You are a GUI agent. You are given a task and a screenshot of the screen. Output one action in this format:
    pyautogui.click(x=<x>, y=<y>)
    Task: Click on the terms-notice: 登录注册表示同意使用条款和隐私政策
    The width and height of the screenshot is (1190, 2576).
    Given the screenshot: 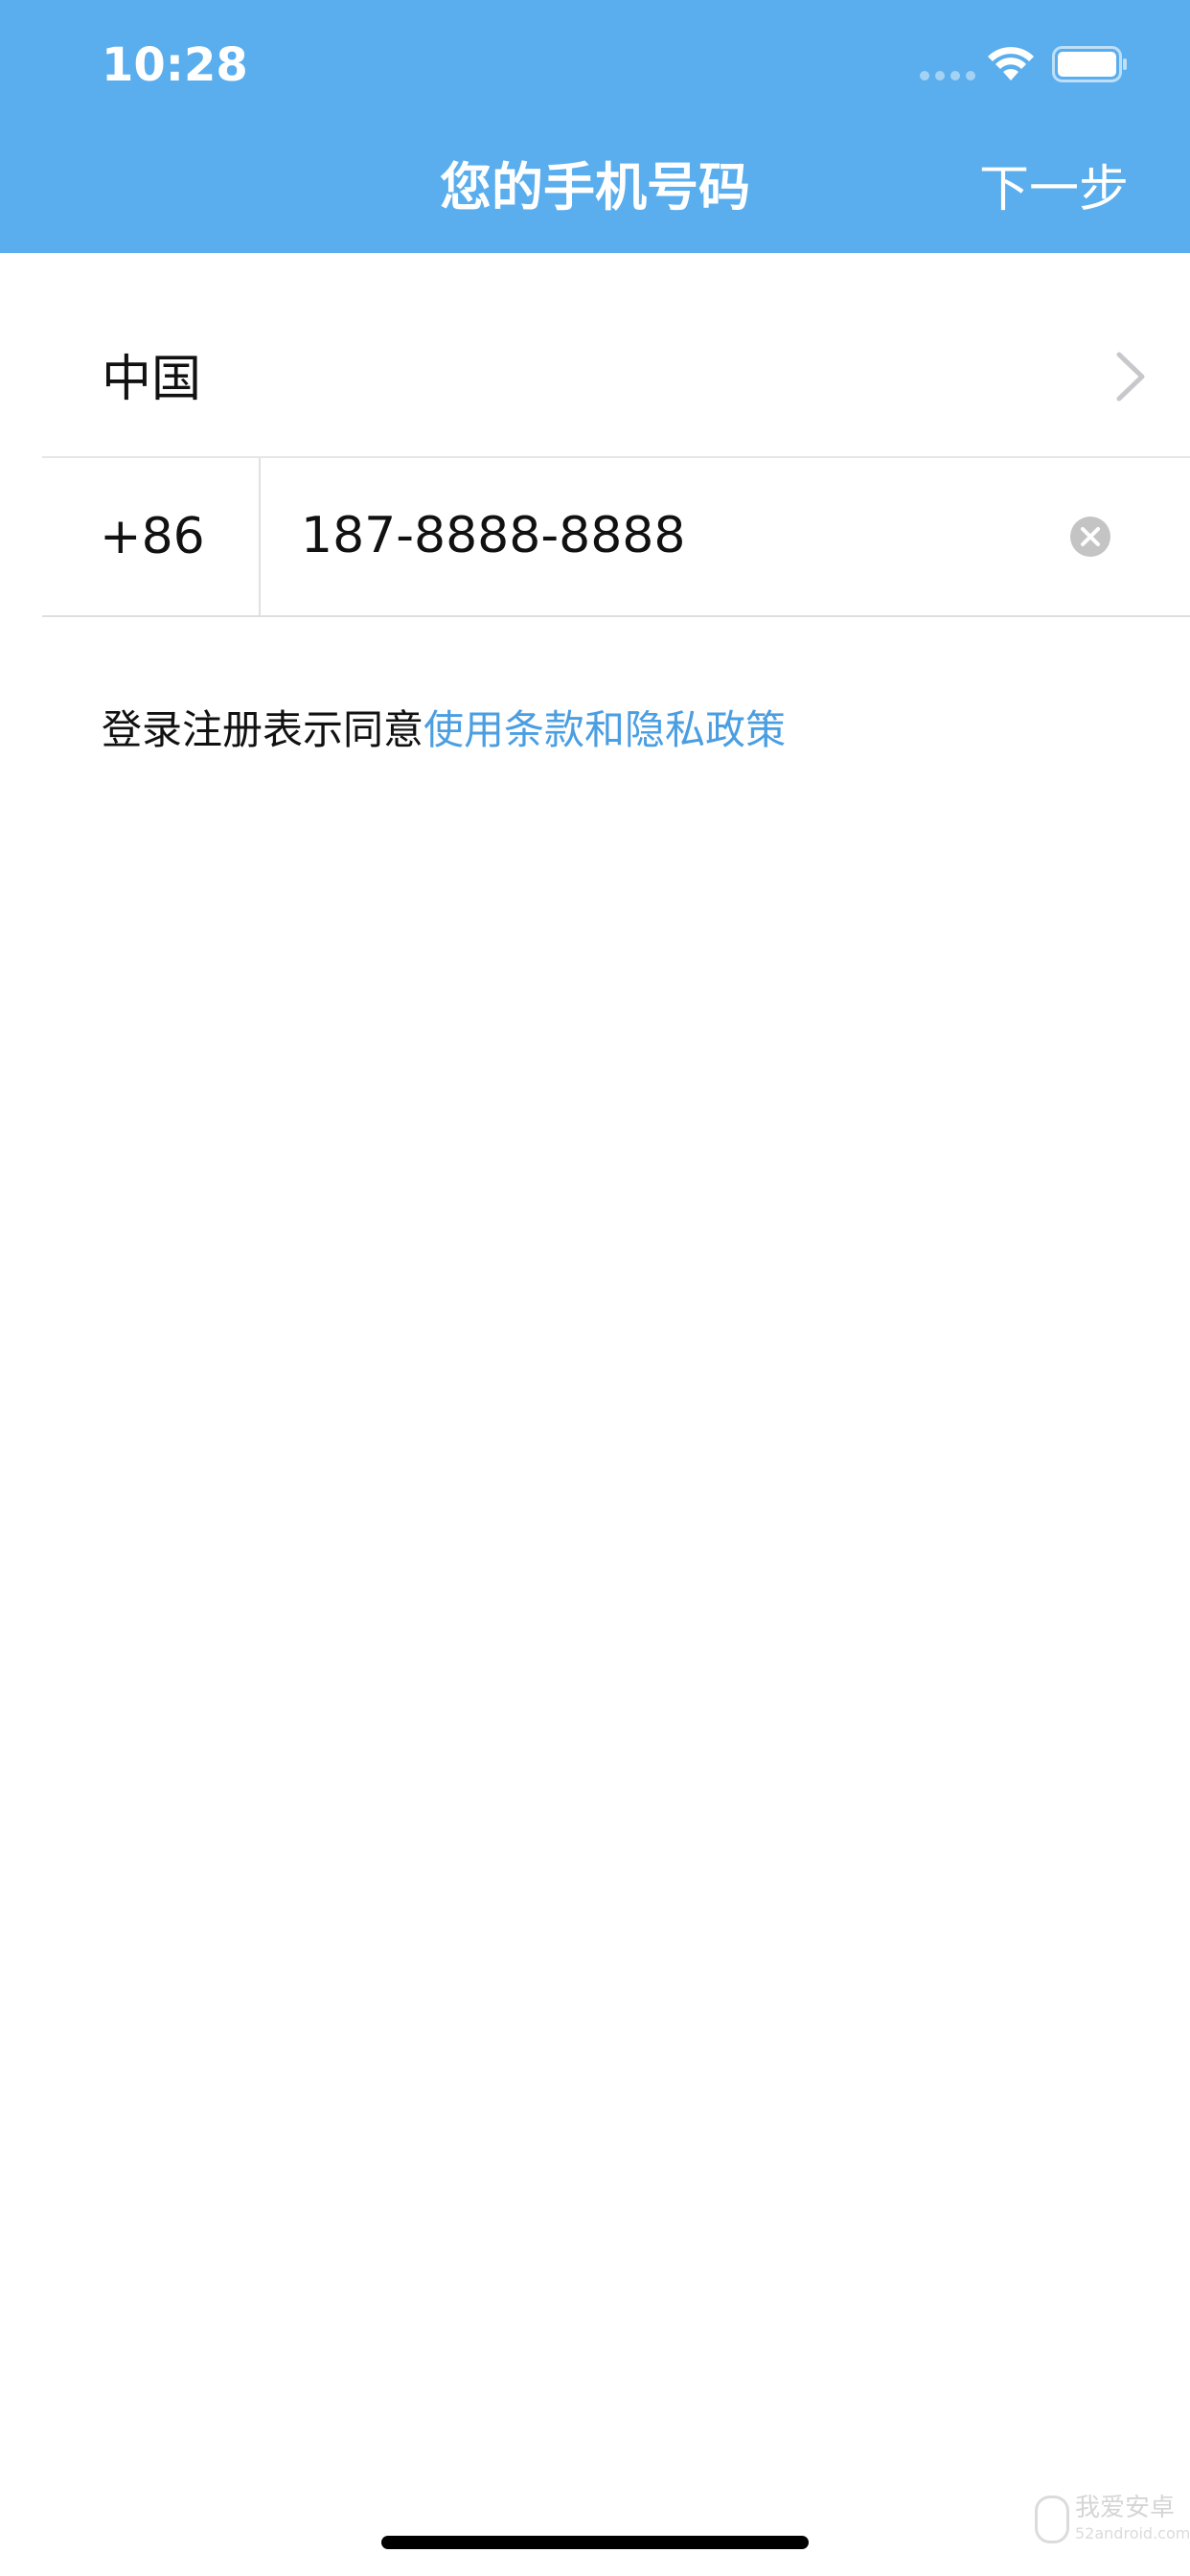 What is the action you would take?
    pyautogui.click(x=444, y=730)
    